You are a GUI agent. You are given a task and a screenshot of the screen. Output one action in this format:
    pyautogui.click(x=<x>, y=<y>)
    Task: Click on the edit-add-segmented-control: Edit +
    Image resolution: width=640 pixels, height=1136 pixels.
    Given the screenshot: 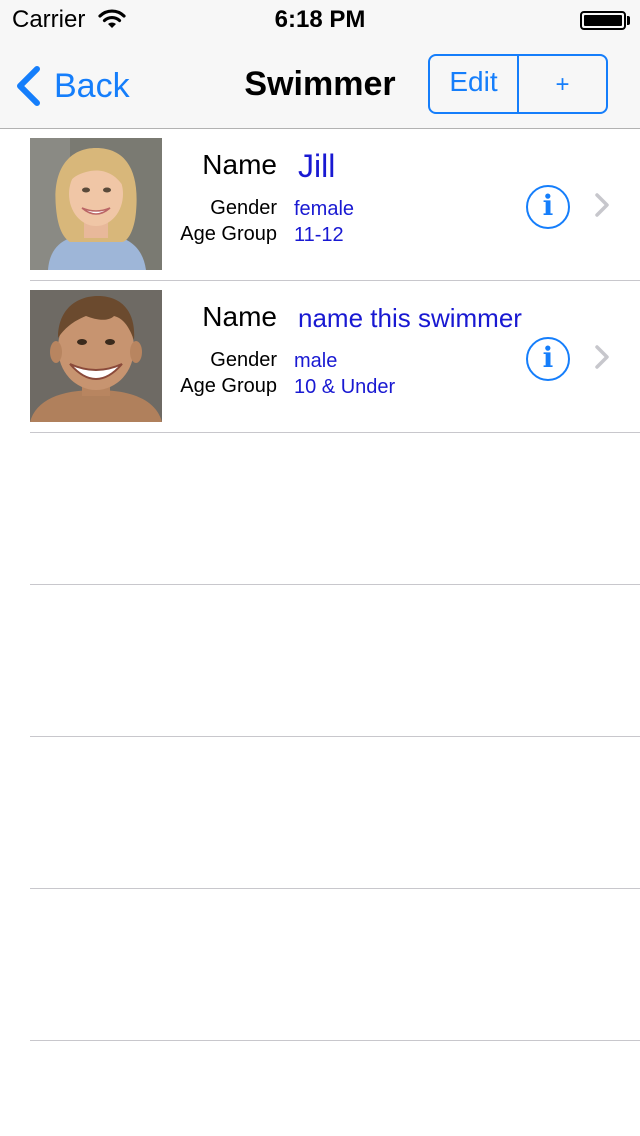 What is the action you would take?
    pyautogui.click(x=518, y=84)
    